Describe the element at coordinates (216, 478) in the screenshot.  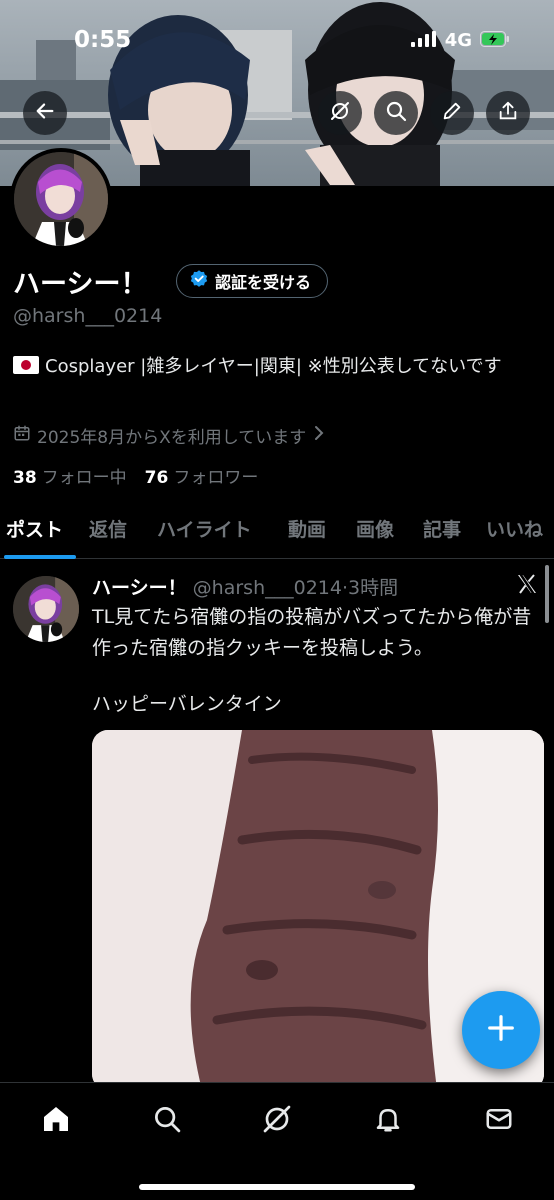
I see `followers-label: フォロワー` at that location.